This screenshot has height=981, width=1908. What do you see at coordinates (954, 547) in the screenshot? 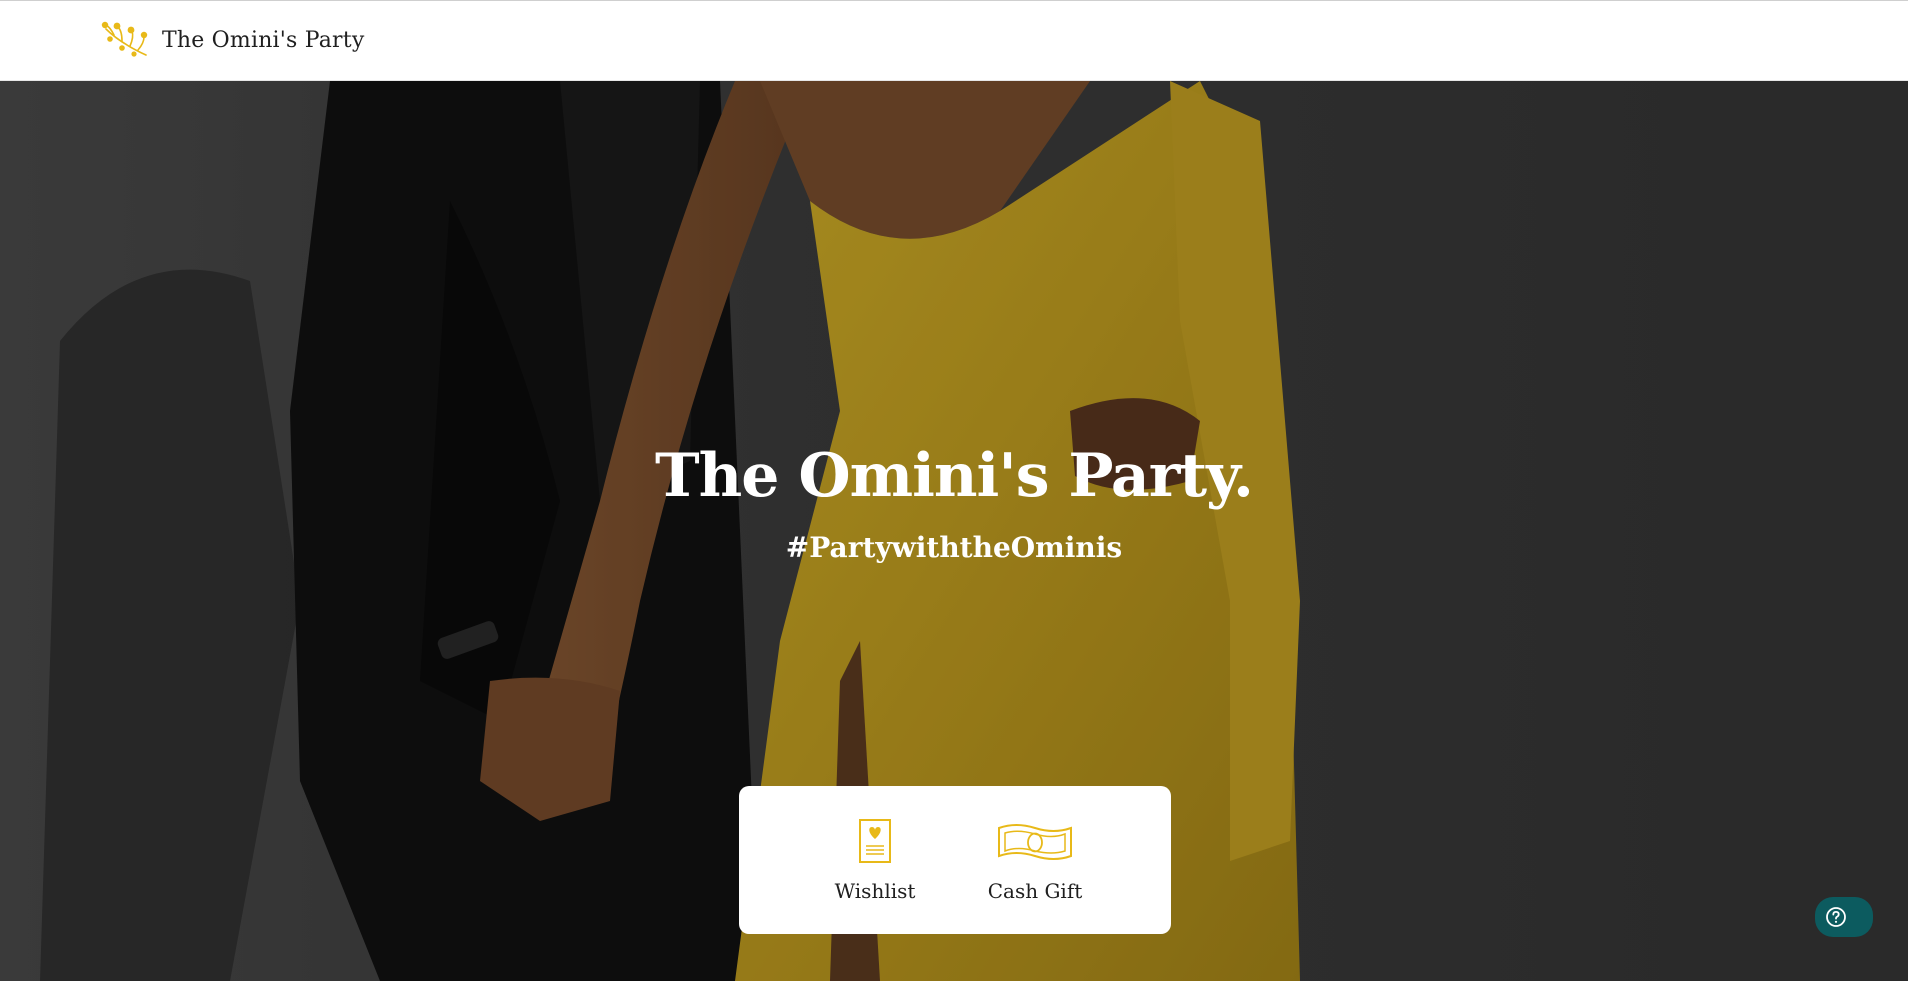
I see `hero-hashtag: #PartywiththeOminis` at bounding box center [954, 547].